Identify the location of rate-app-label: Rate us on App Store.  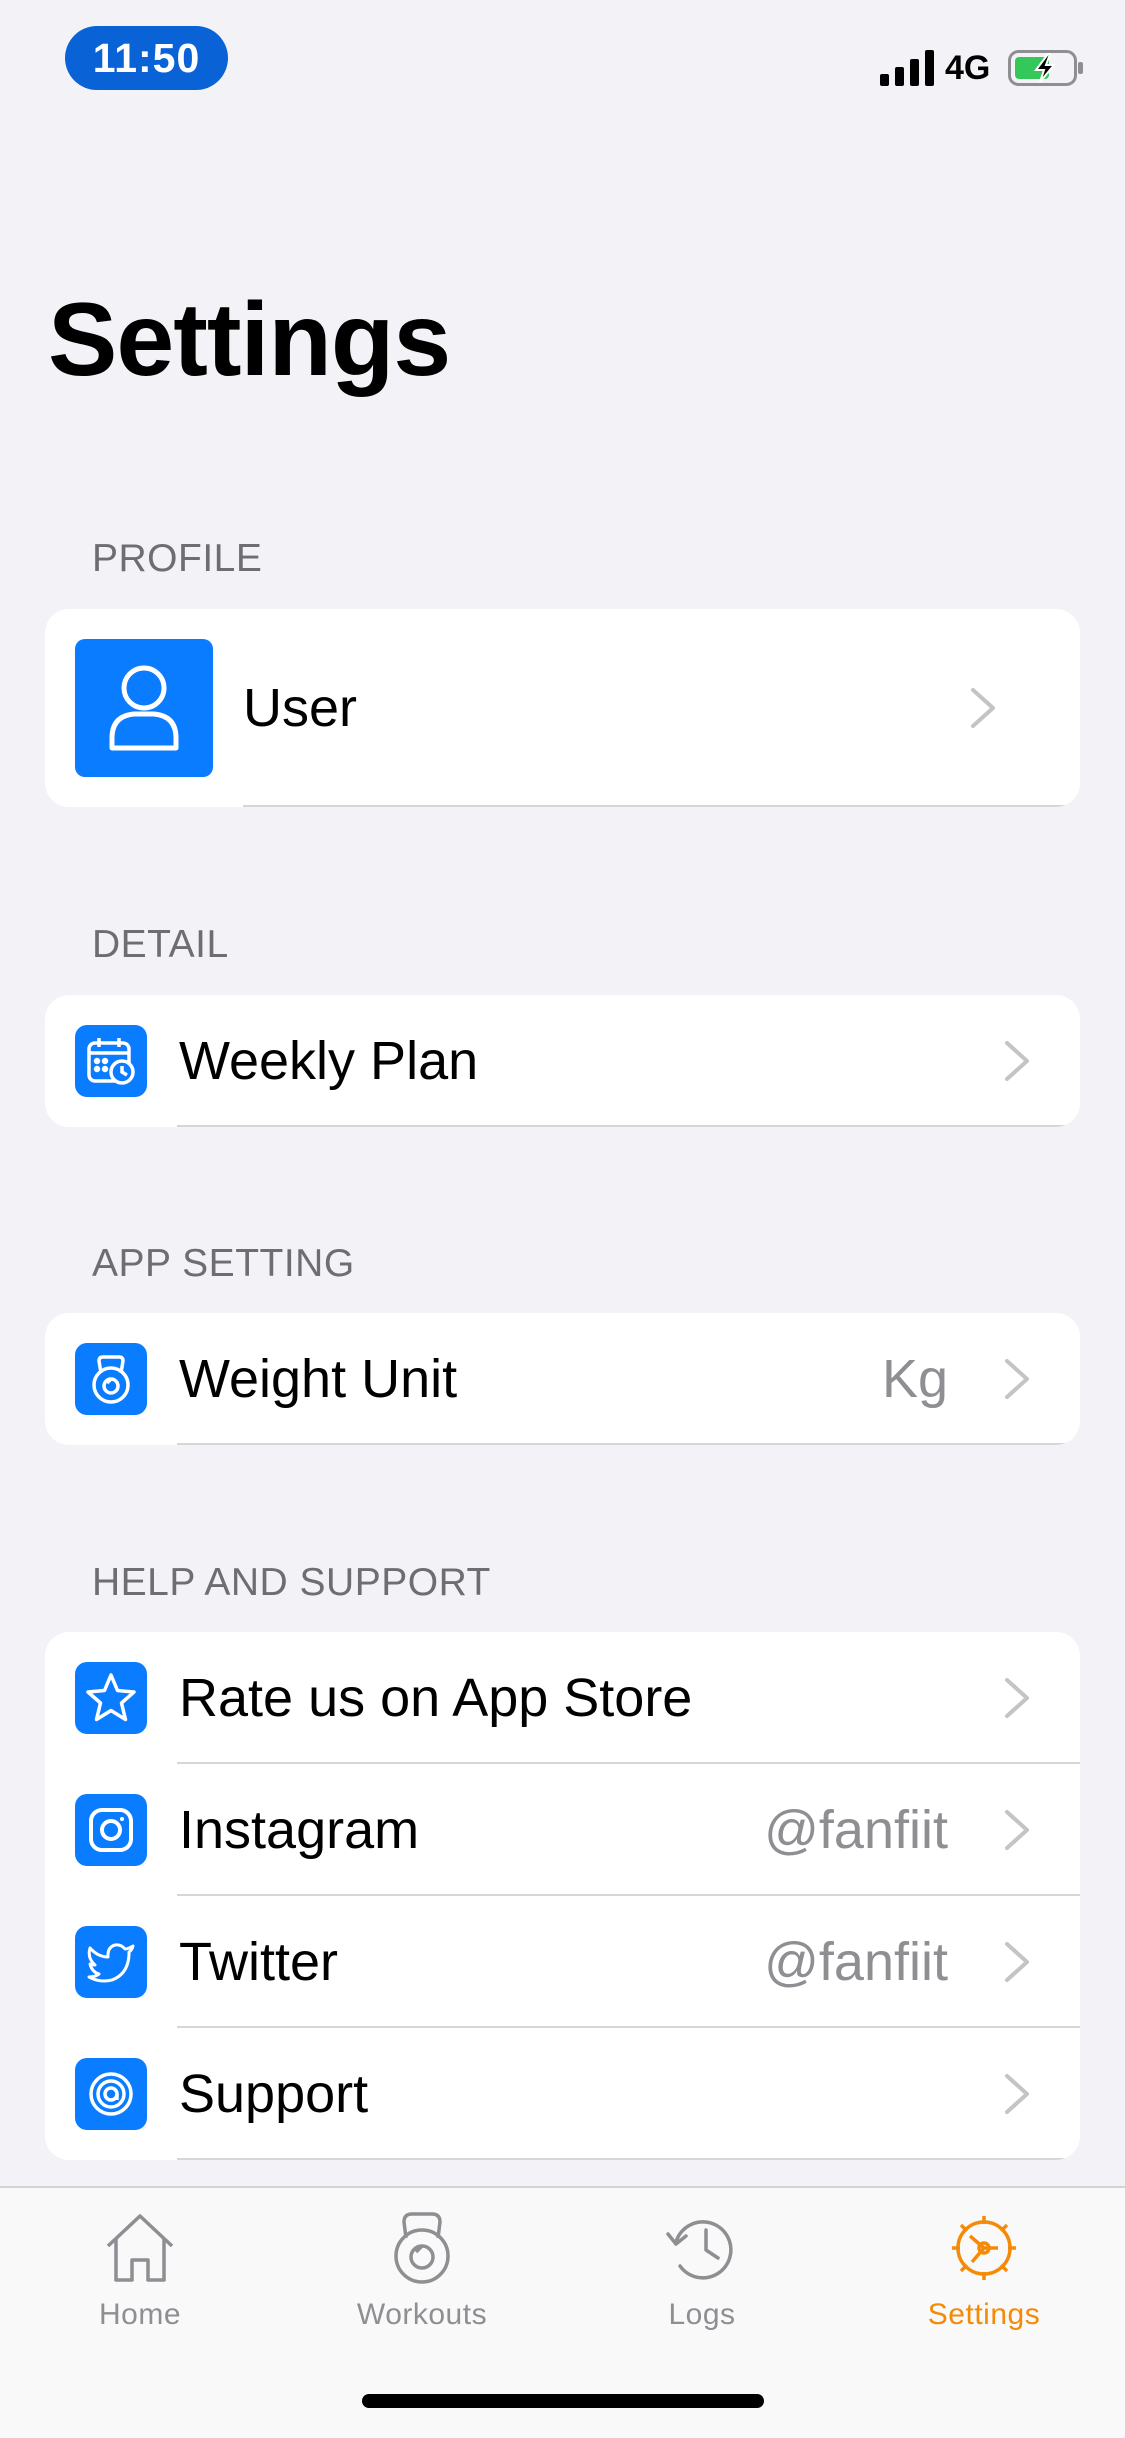
(436, 1698).